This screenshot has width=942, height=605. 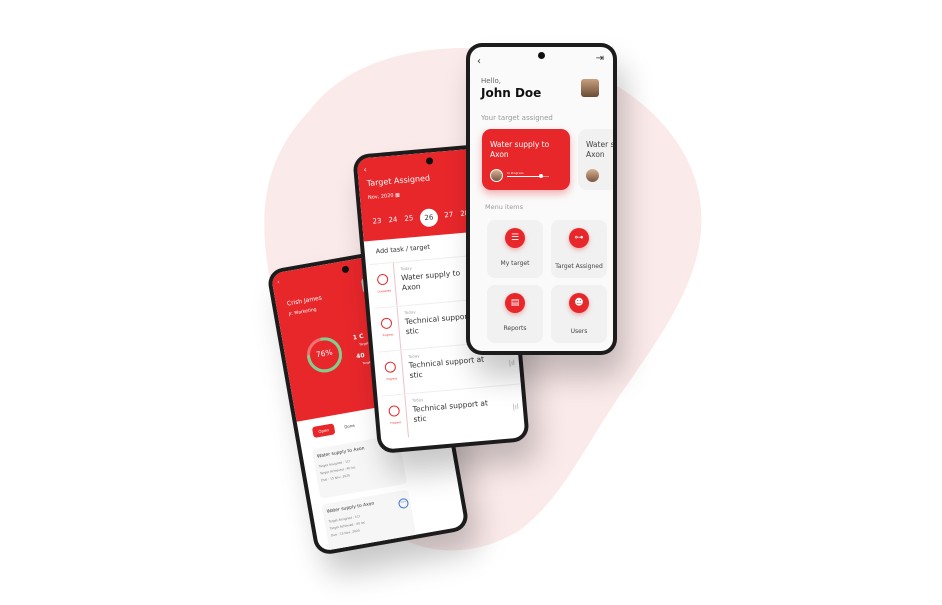 I want to click on menu-title: Menu items, so click(x=504, y=207).